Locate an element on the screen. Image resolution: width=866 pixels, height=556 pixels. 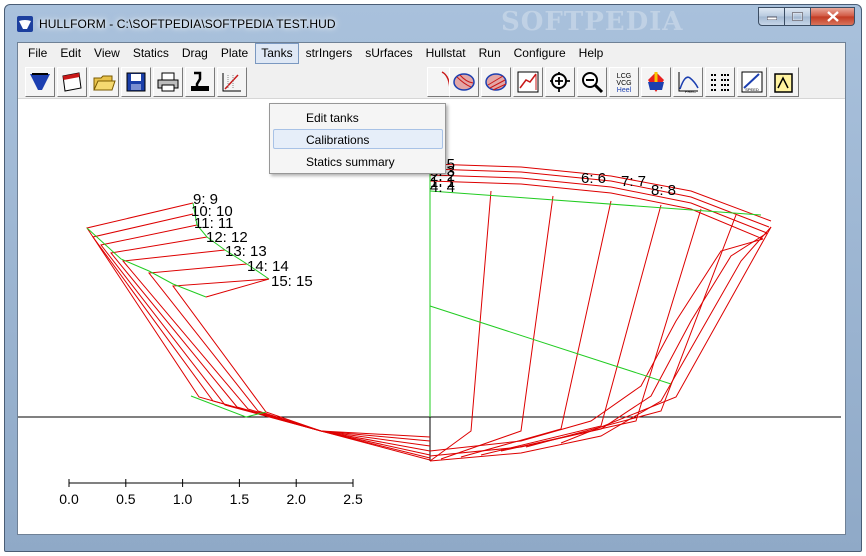
hull-view-icon is located at coordinates (40, 81).